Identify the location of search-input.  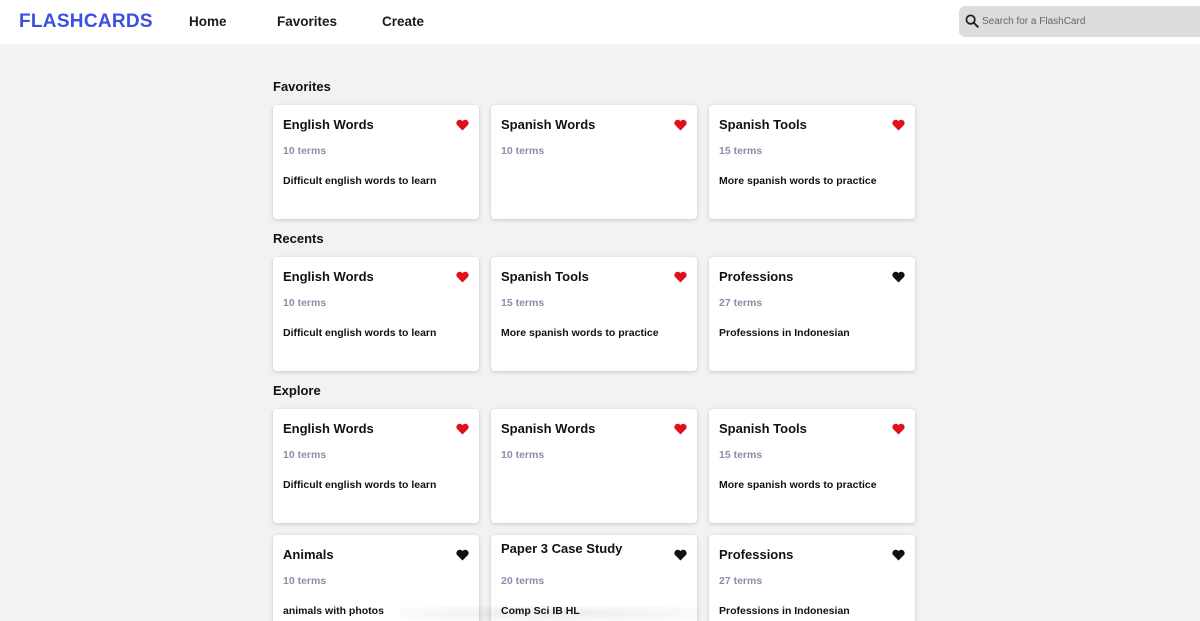
(1088, 21).